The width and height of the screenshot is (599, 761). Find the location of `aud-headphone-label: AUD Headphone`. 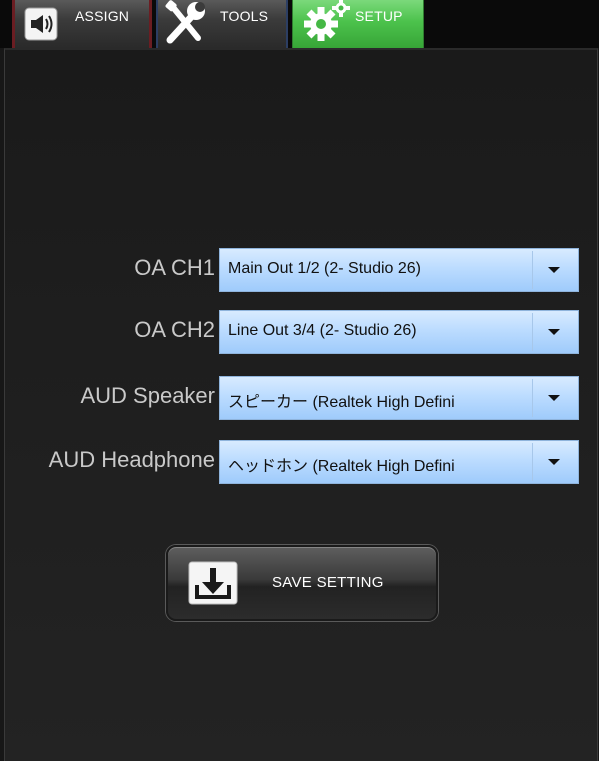

aud-headphone-label: AUD Headphone is located at coordinates (131, 459).